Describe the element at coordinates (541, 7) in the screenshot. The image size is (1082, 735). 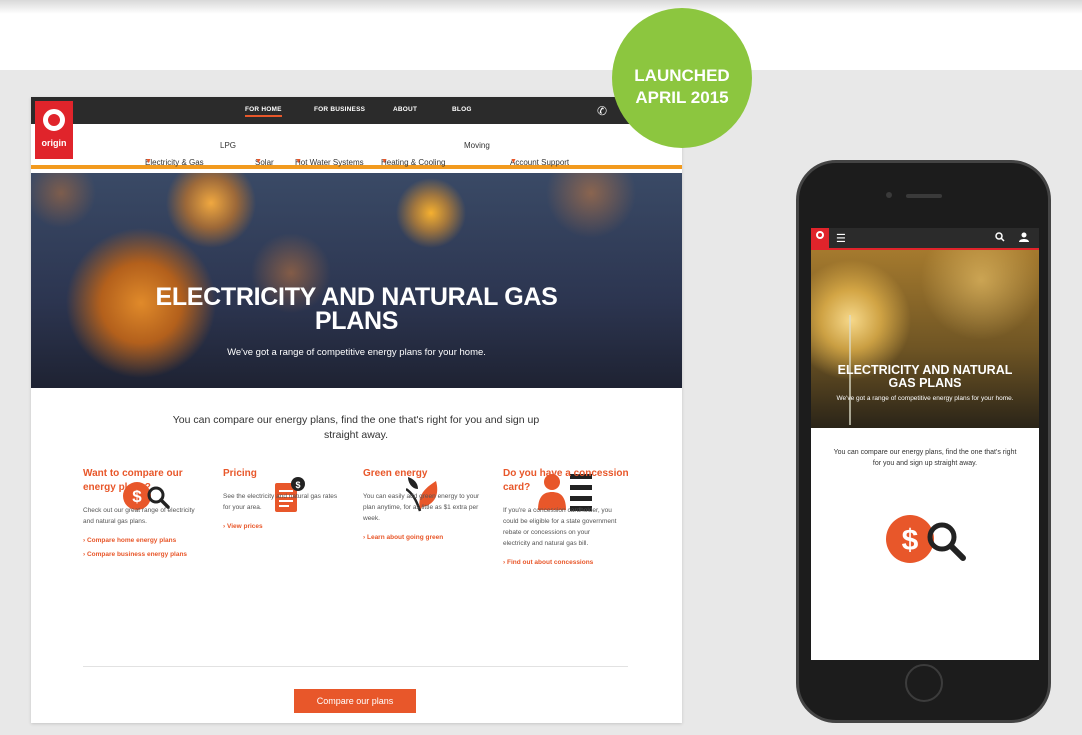
I see `top-band` at that location.